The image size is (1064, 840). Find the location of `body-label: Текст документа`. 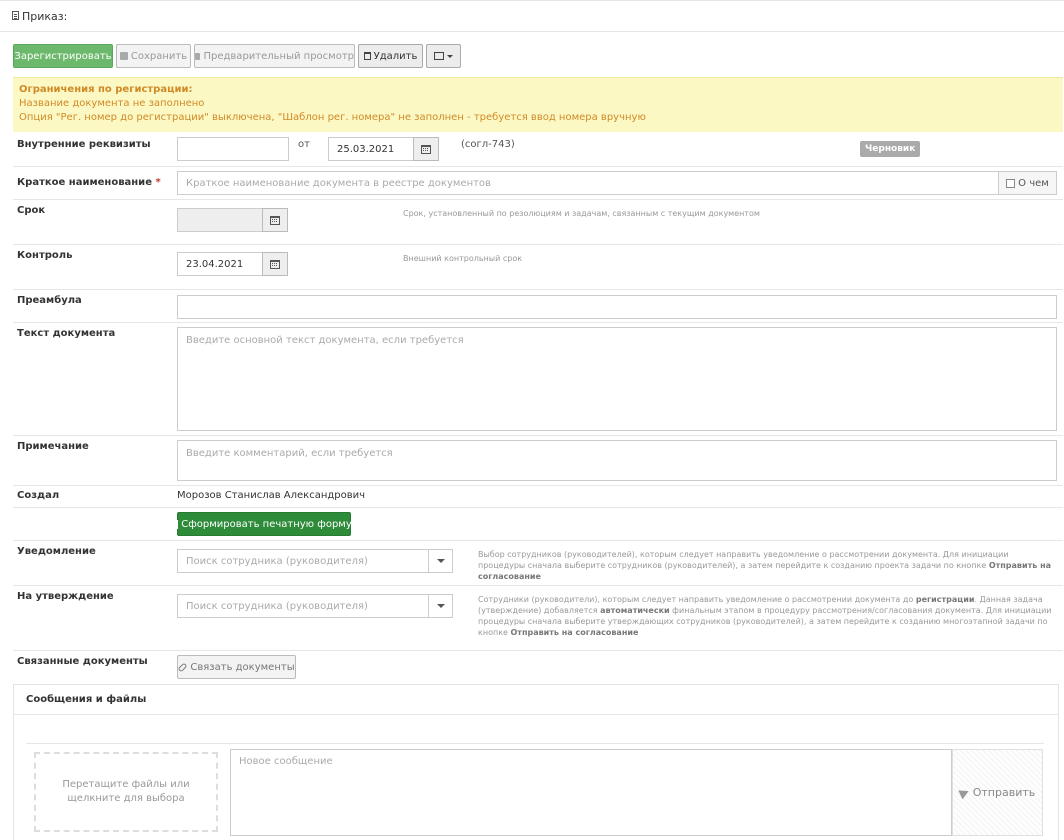

body-label: Текст документа is located at coordinates (66, 333).